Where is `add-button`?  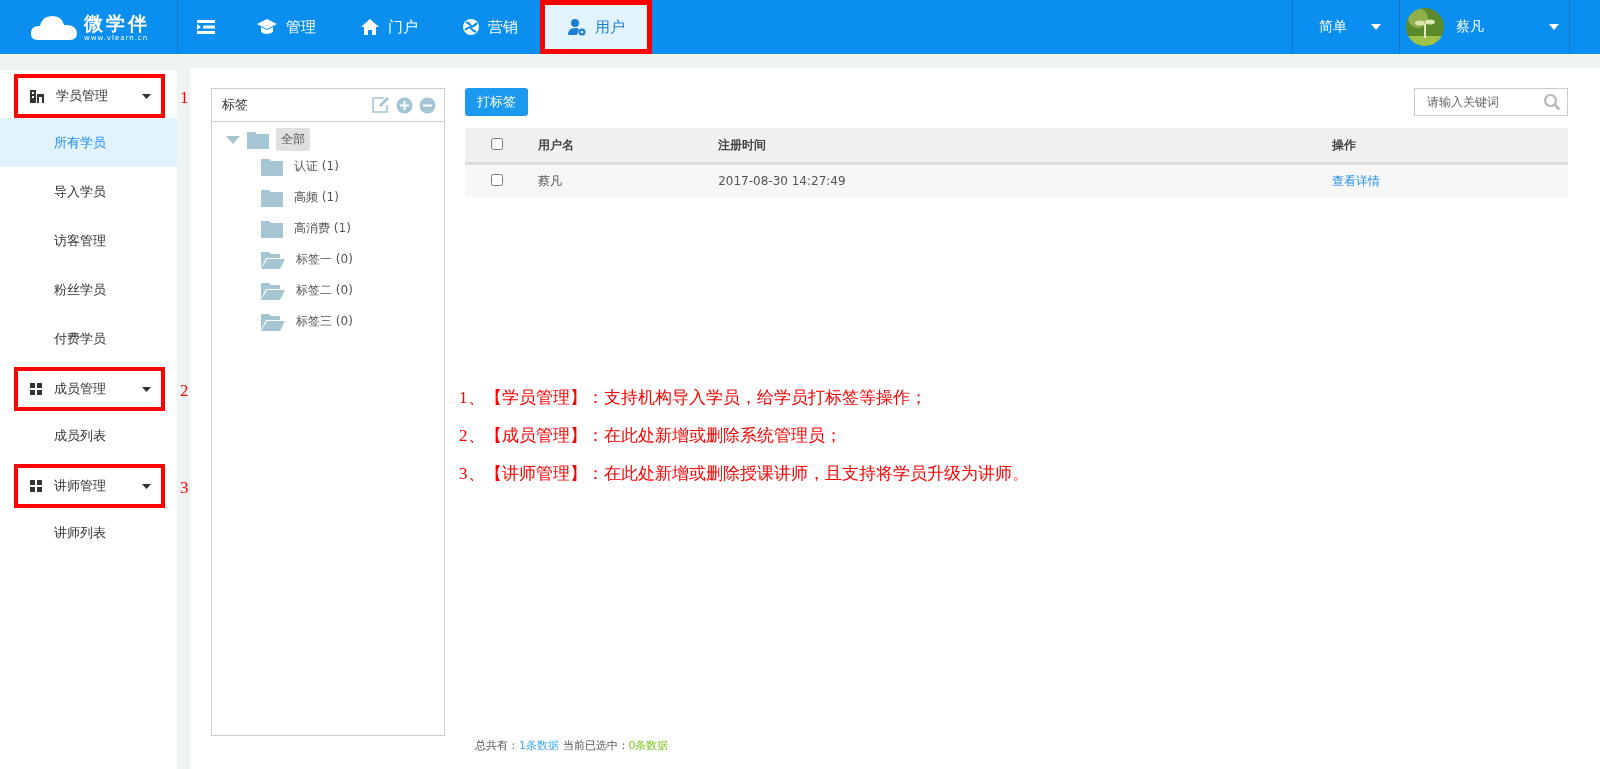 add-button is located at coordinates (404, 105).